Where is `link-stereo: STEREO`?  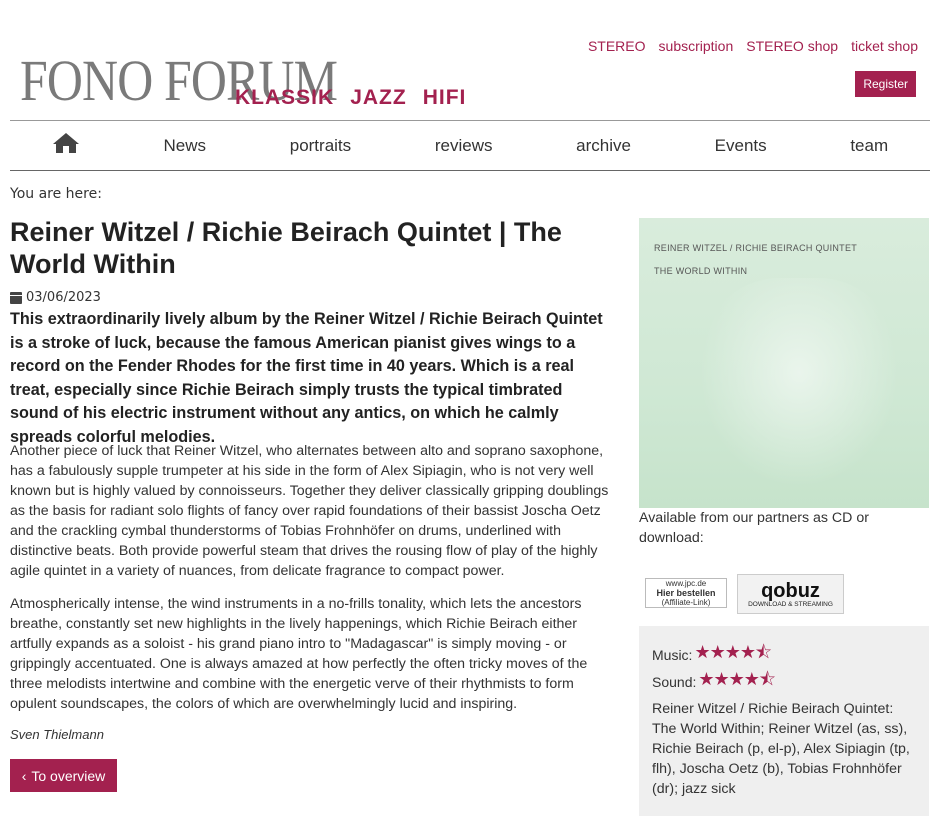
link-stereo: STEREO is located at coordinates (617, 46).